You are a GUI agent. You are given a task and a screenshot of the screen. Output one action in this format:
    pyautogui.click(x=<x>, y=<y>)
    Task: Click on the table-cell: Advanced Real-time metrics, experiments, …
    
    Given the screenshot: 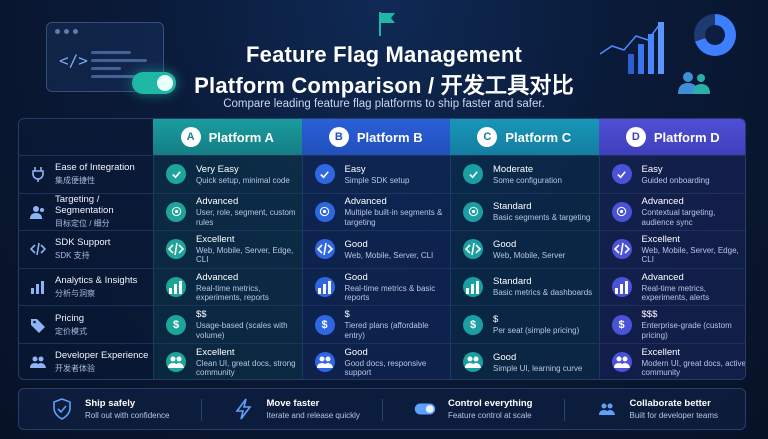 What is the action you would take?
    pyautogui.click(x=671, y=287)
    